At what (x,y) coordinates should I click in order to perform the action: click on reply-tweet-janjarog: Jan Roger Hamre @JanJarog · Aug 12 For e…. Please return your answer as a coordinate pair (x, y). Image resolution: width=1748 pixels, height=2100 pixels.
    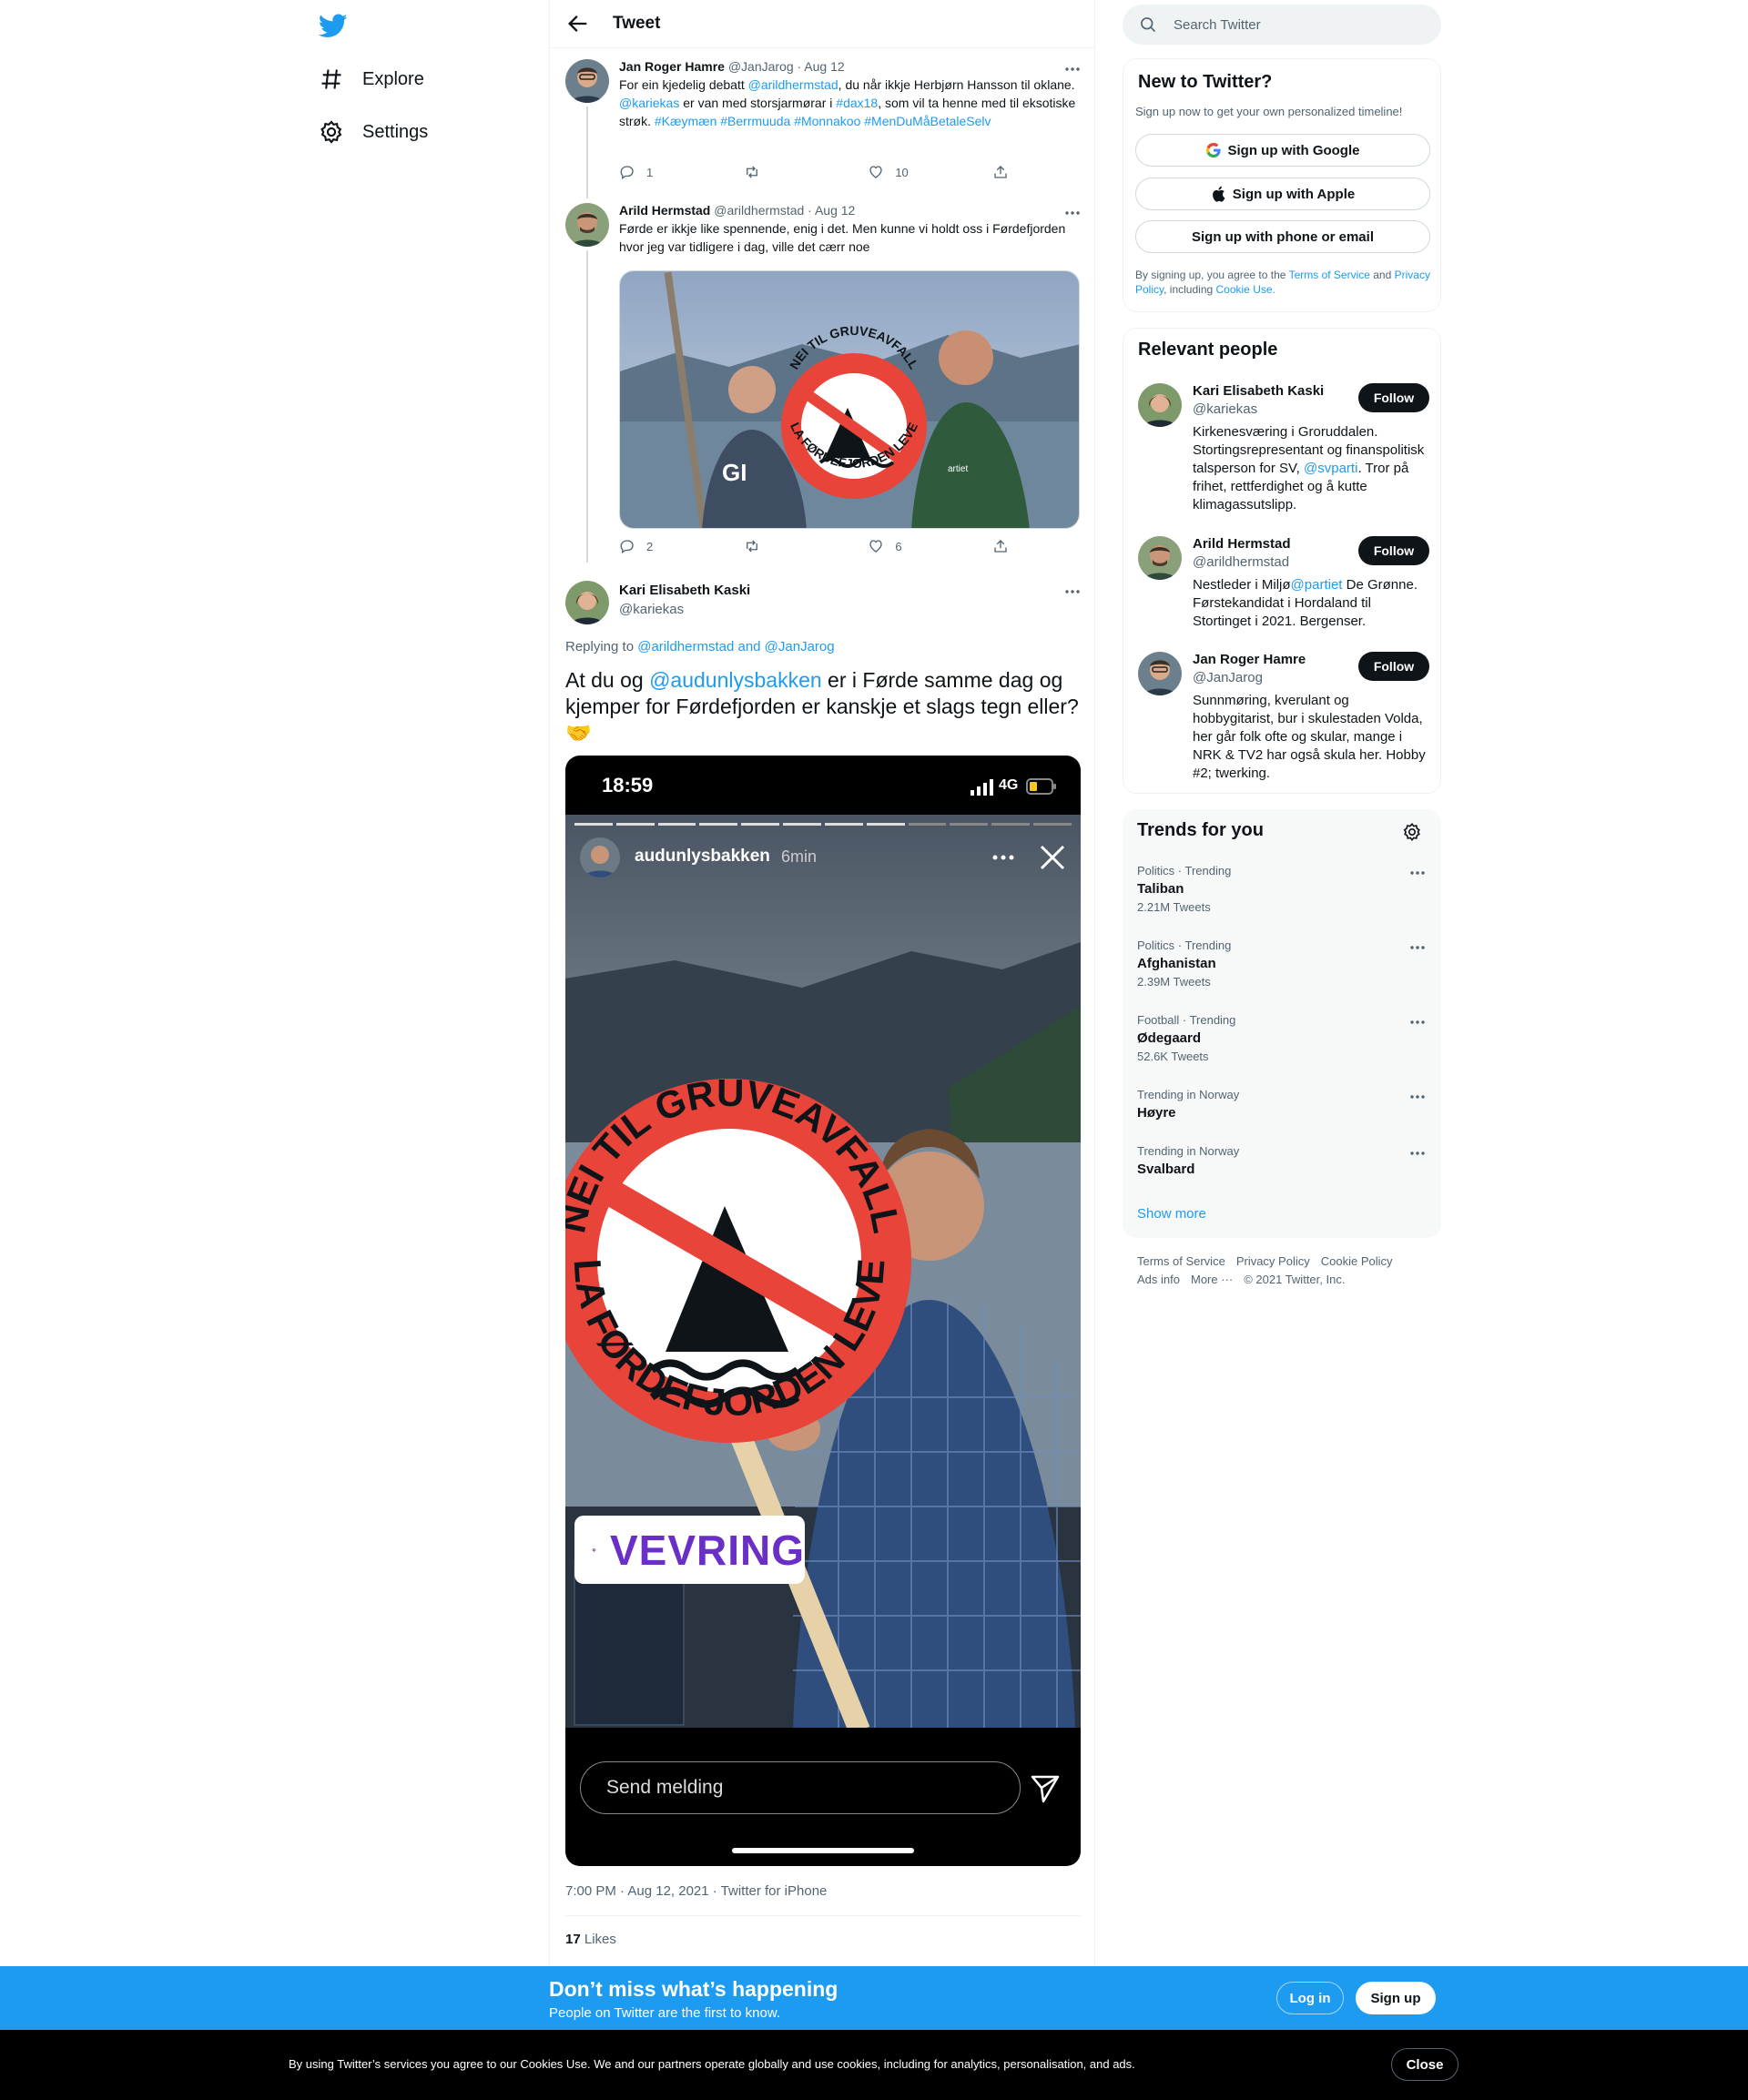
    Looking at the image, I should click on (823, 123).